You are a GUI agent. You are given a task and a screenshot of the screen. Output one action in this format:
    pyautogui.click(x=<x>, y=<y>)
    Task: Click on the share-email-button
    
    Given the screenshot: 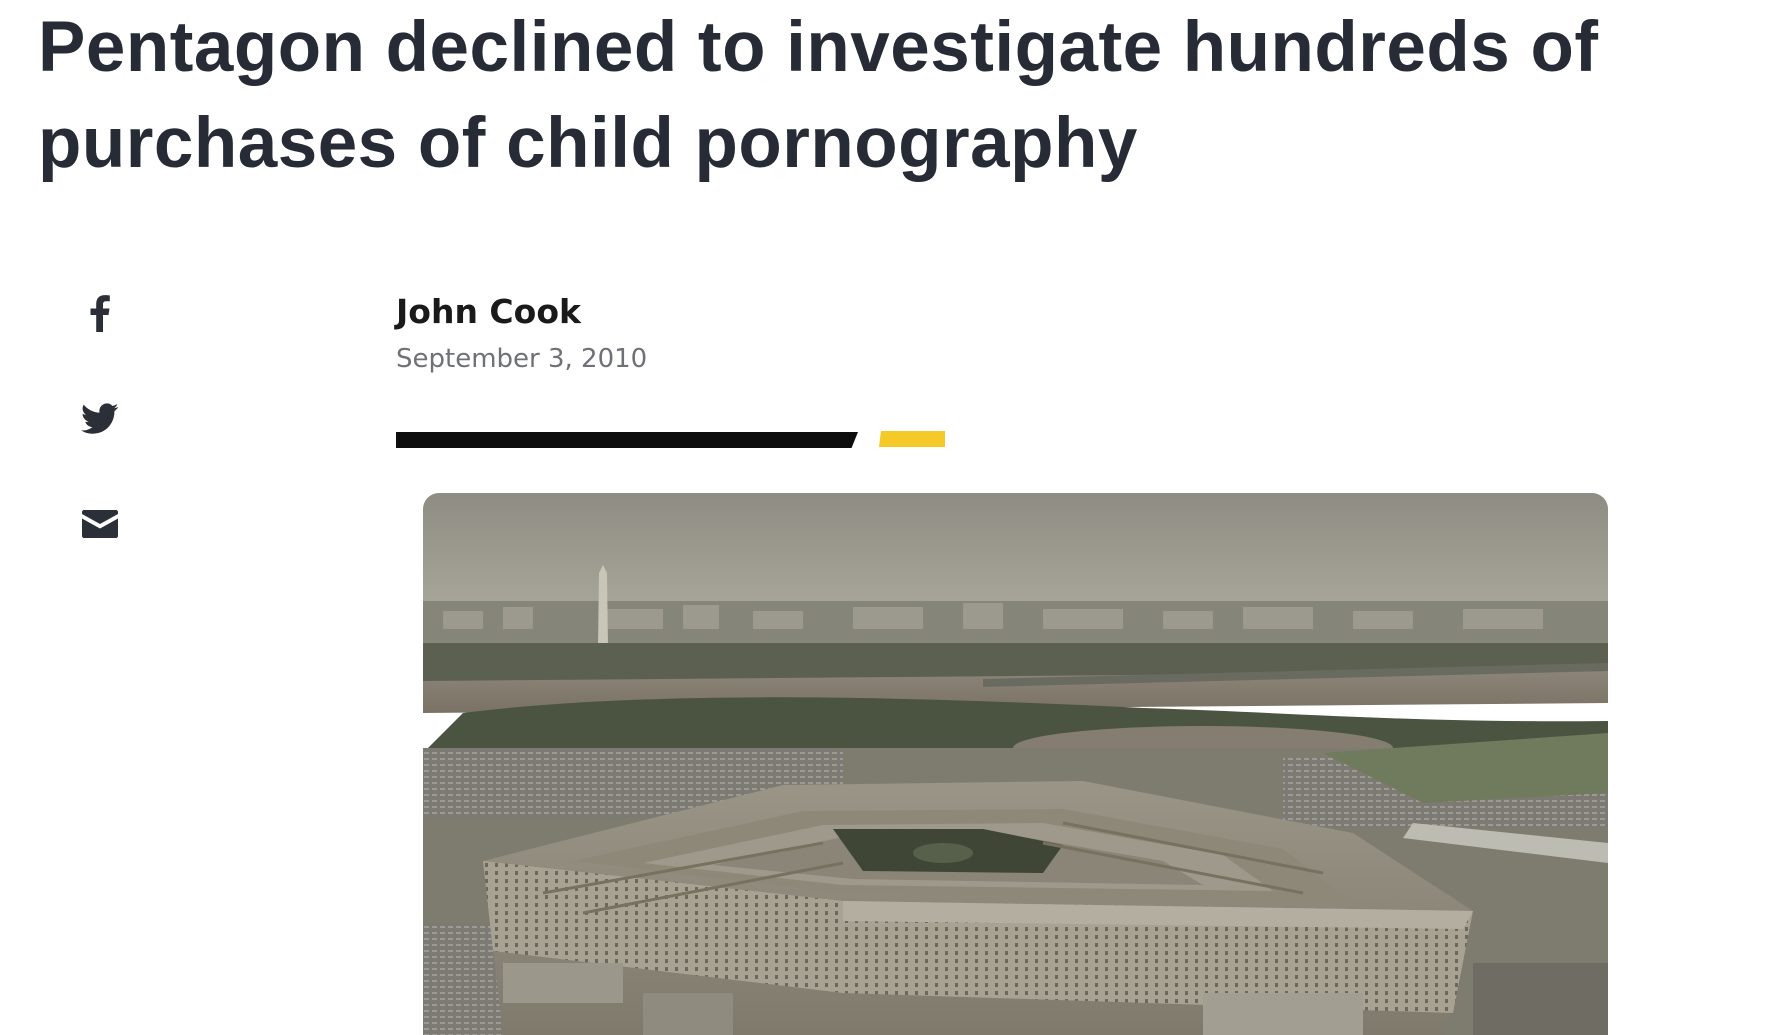 What is the action you would take?
    pyautogui.click(x=100, y=524)
    